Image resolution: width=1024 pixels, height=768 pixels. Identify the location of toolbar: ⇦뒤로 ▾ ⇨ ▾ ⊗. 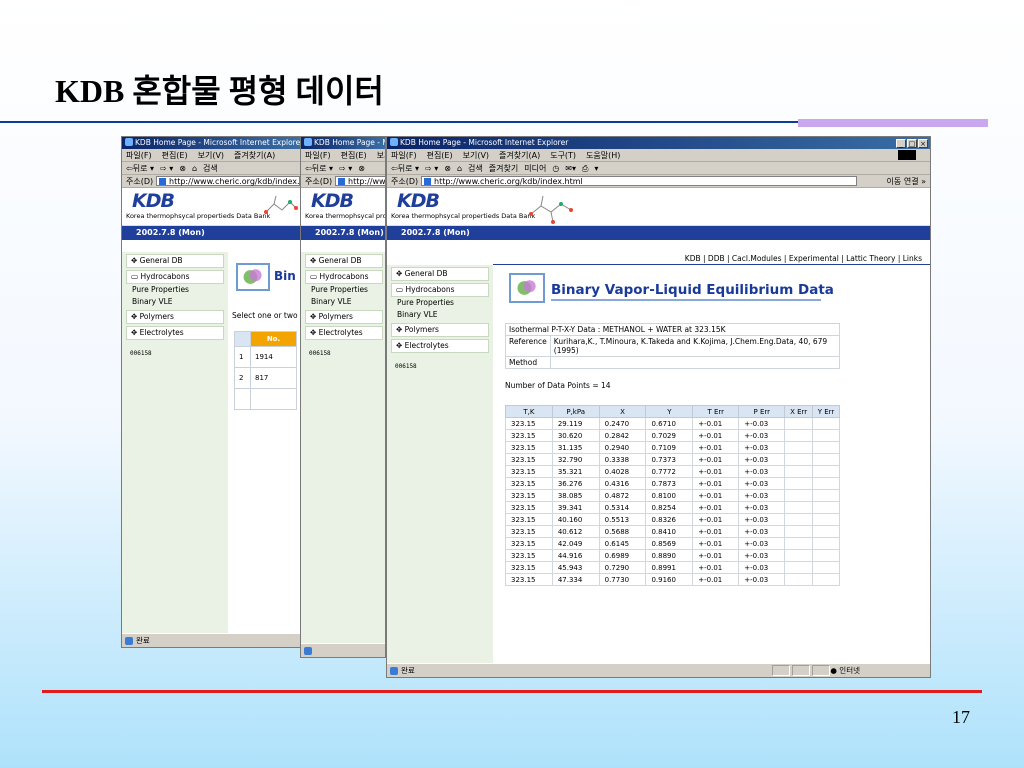
(343, 168).